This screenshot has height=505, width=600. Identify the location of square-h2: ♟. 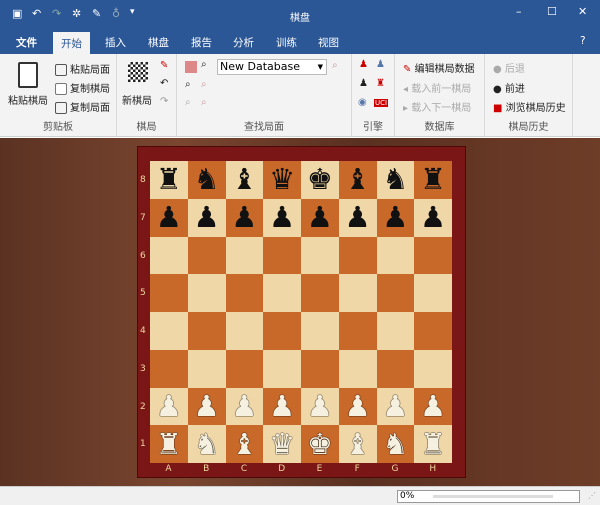
(433, 406).